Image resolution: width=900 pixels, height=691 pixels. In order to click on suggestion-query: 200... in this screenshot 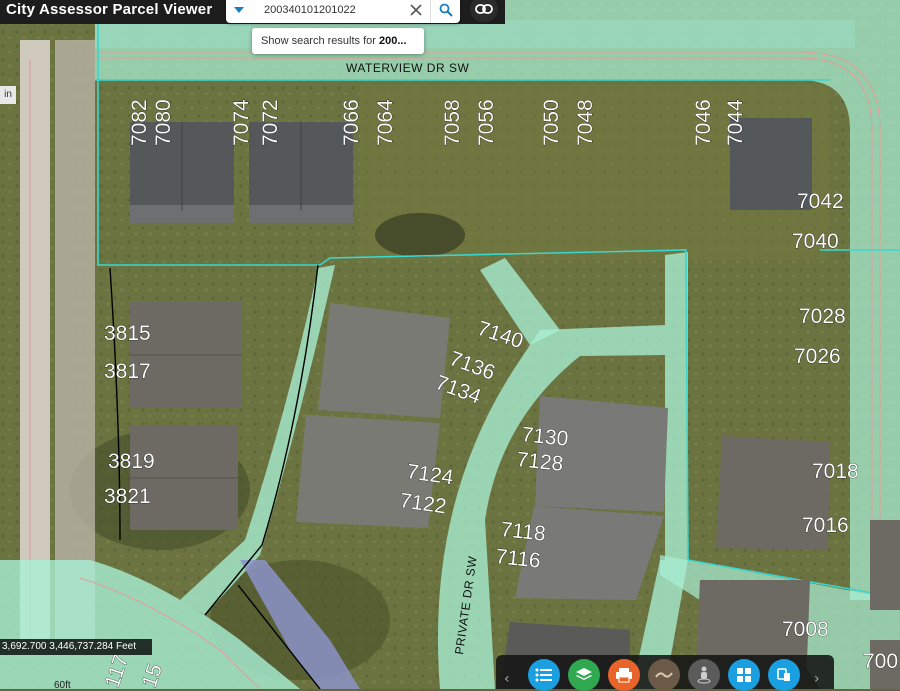, I will do `click(393, 41)`.